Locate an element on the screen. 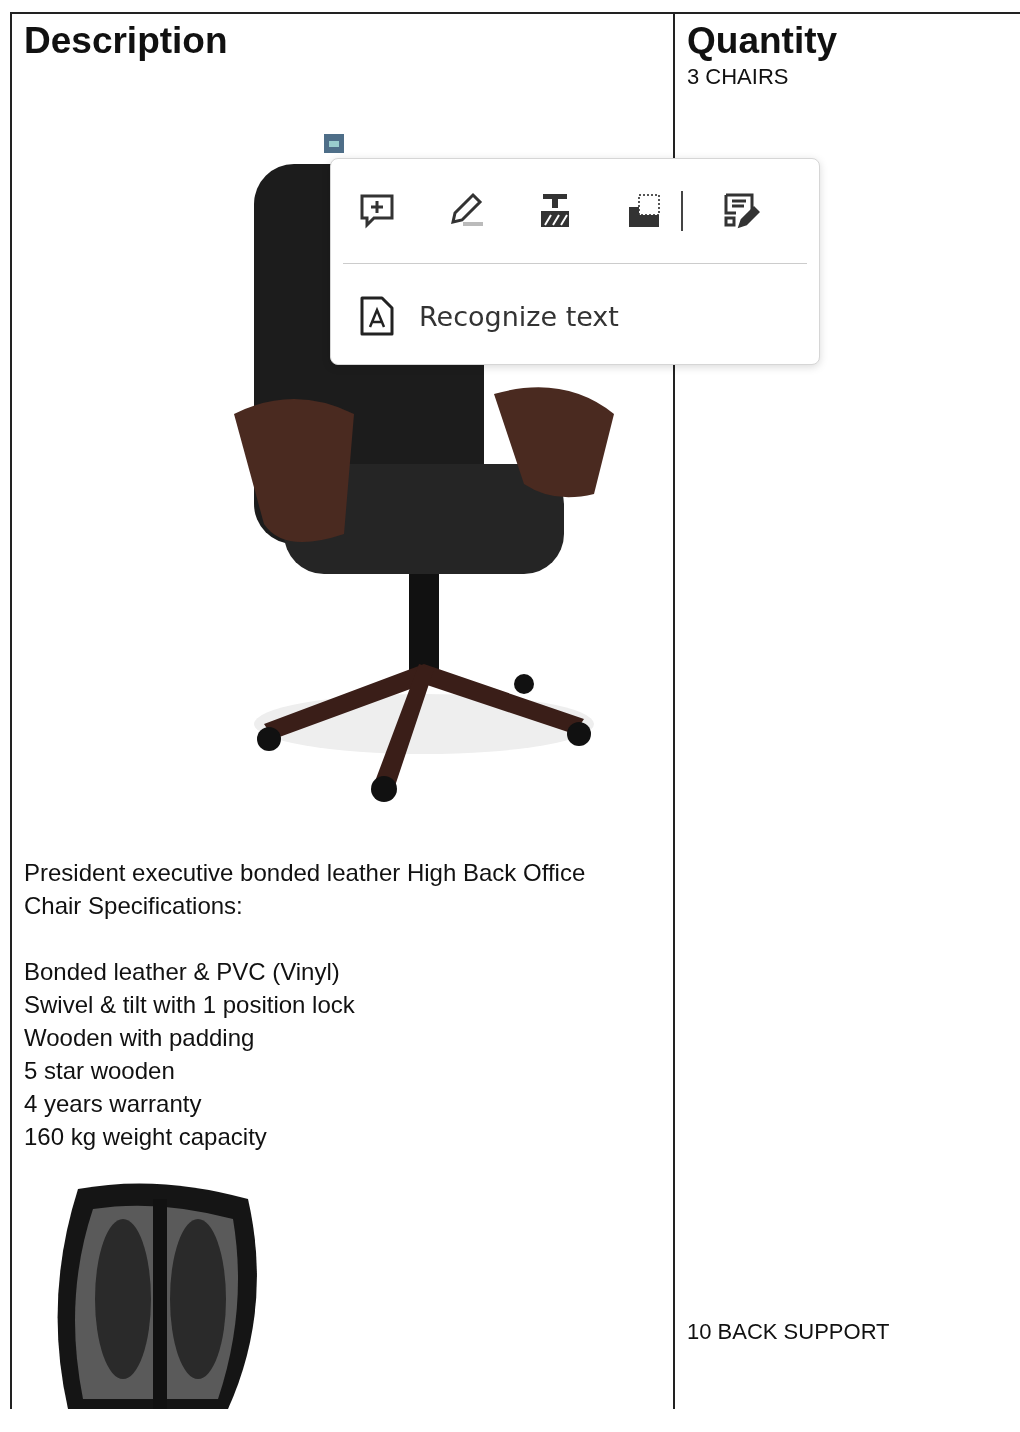  comment-marker-icon is located at coordinates (334, 143).